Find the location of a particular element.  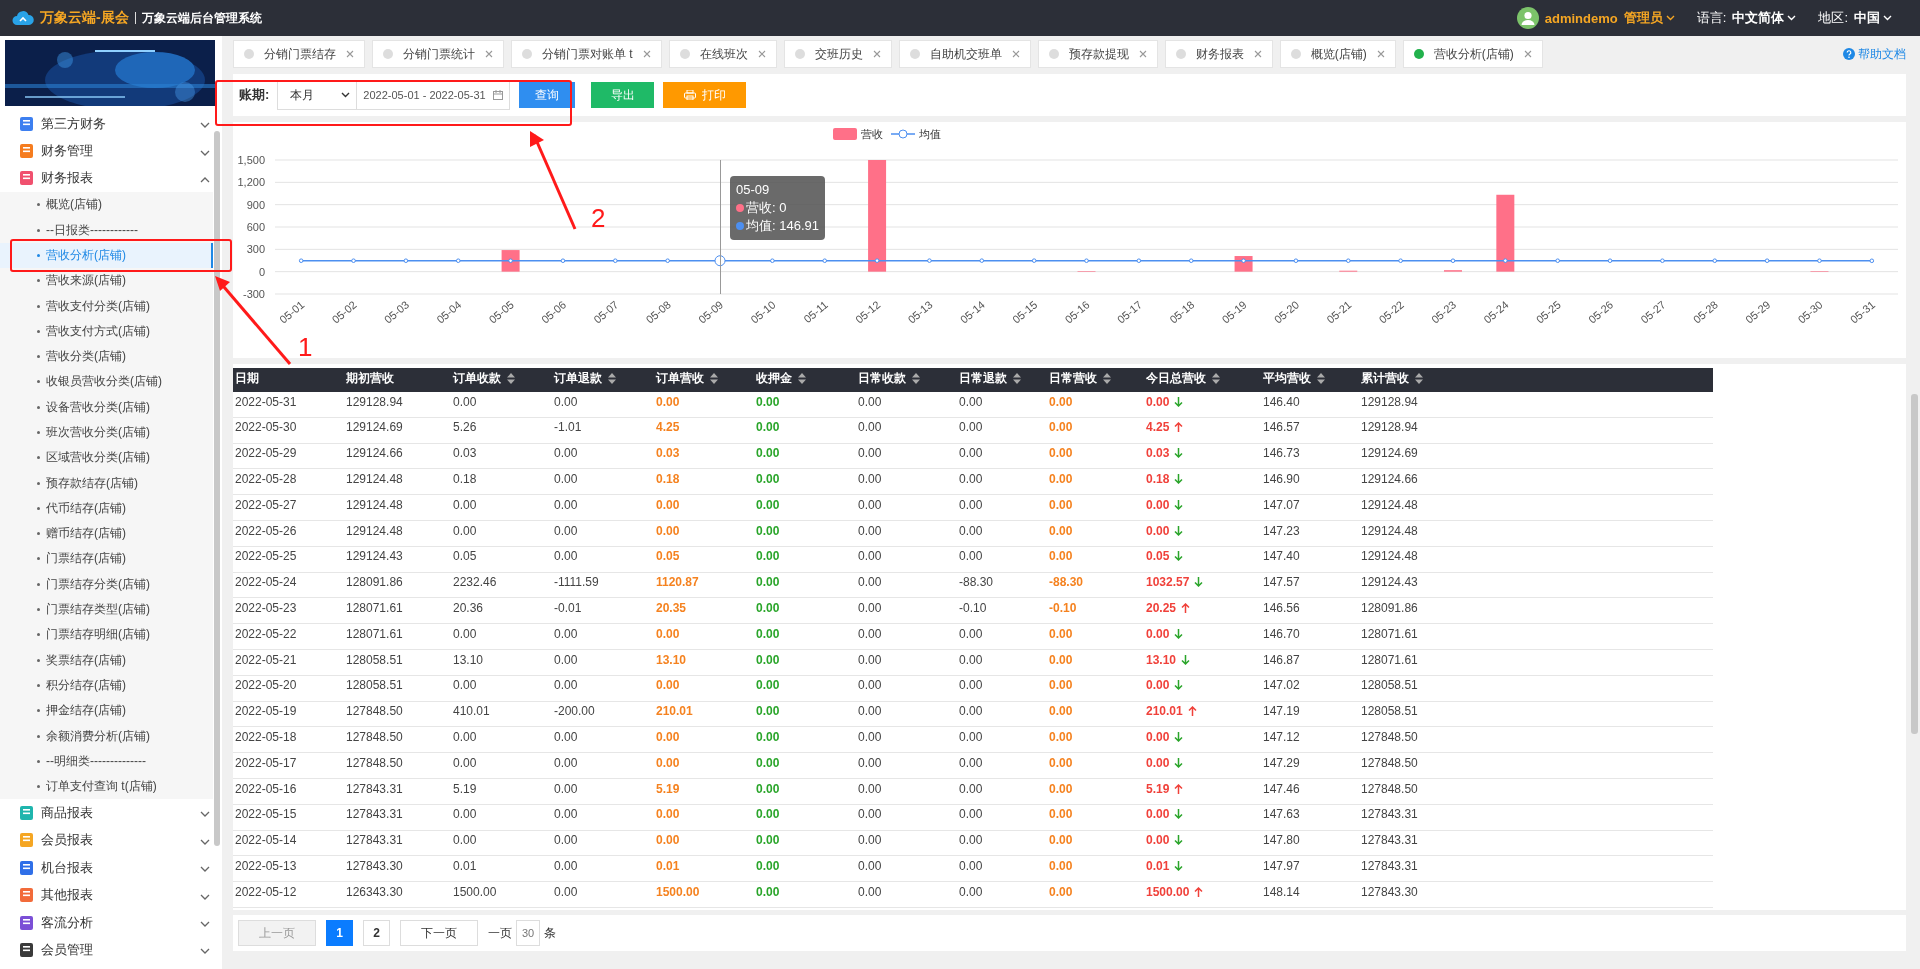

sidebar-item: 余额消费分析(店铺) is located at coordinates (106, 736).